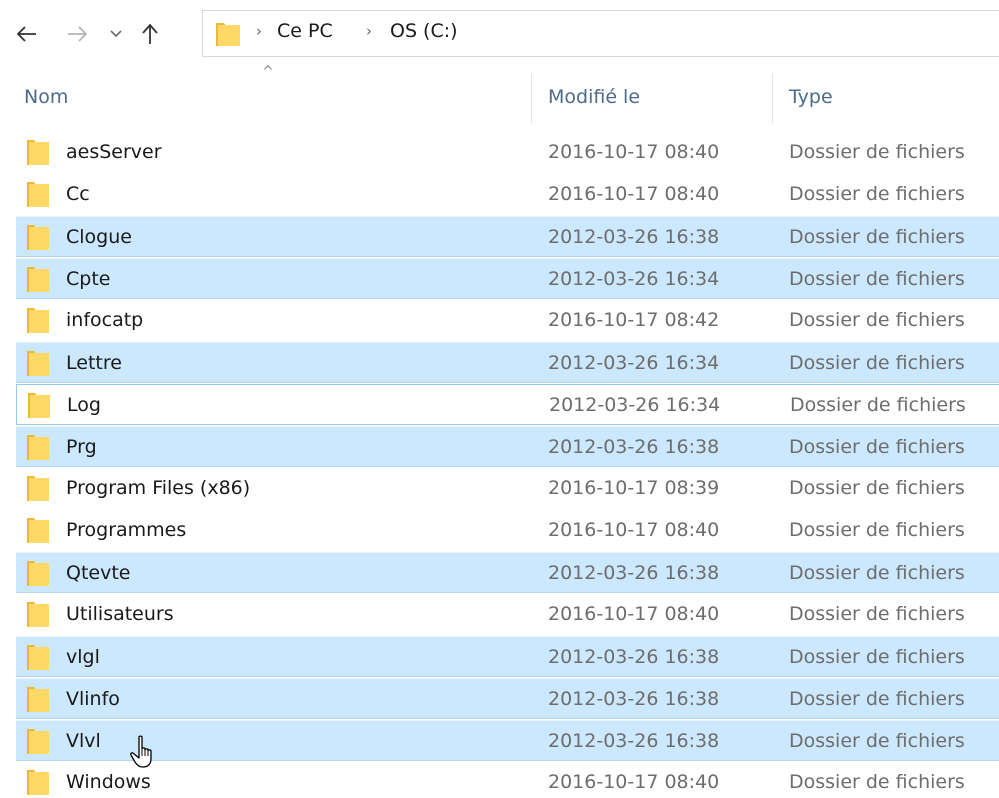 The height and width of the screenshot is (798, 999). Describe the element at coordinates (634, 488) in the screenshot. I see `file-modified-date: 2016-10-17 08:39` at that location.